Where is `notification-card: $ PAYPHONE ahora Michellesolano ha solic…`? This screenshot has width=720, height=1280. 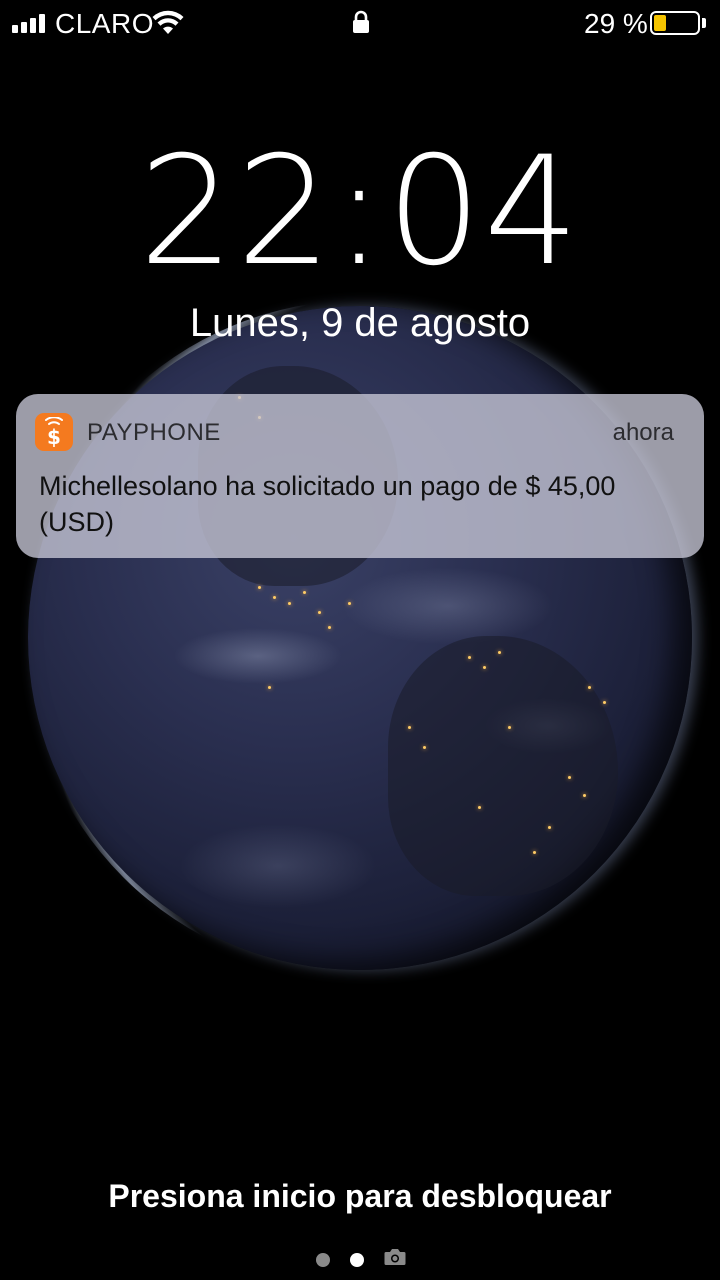 notification-card: $ PAYPHONE ahora Michellesolano ha solic… is located at coordinates (360, 476).